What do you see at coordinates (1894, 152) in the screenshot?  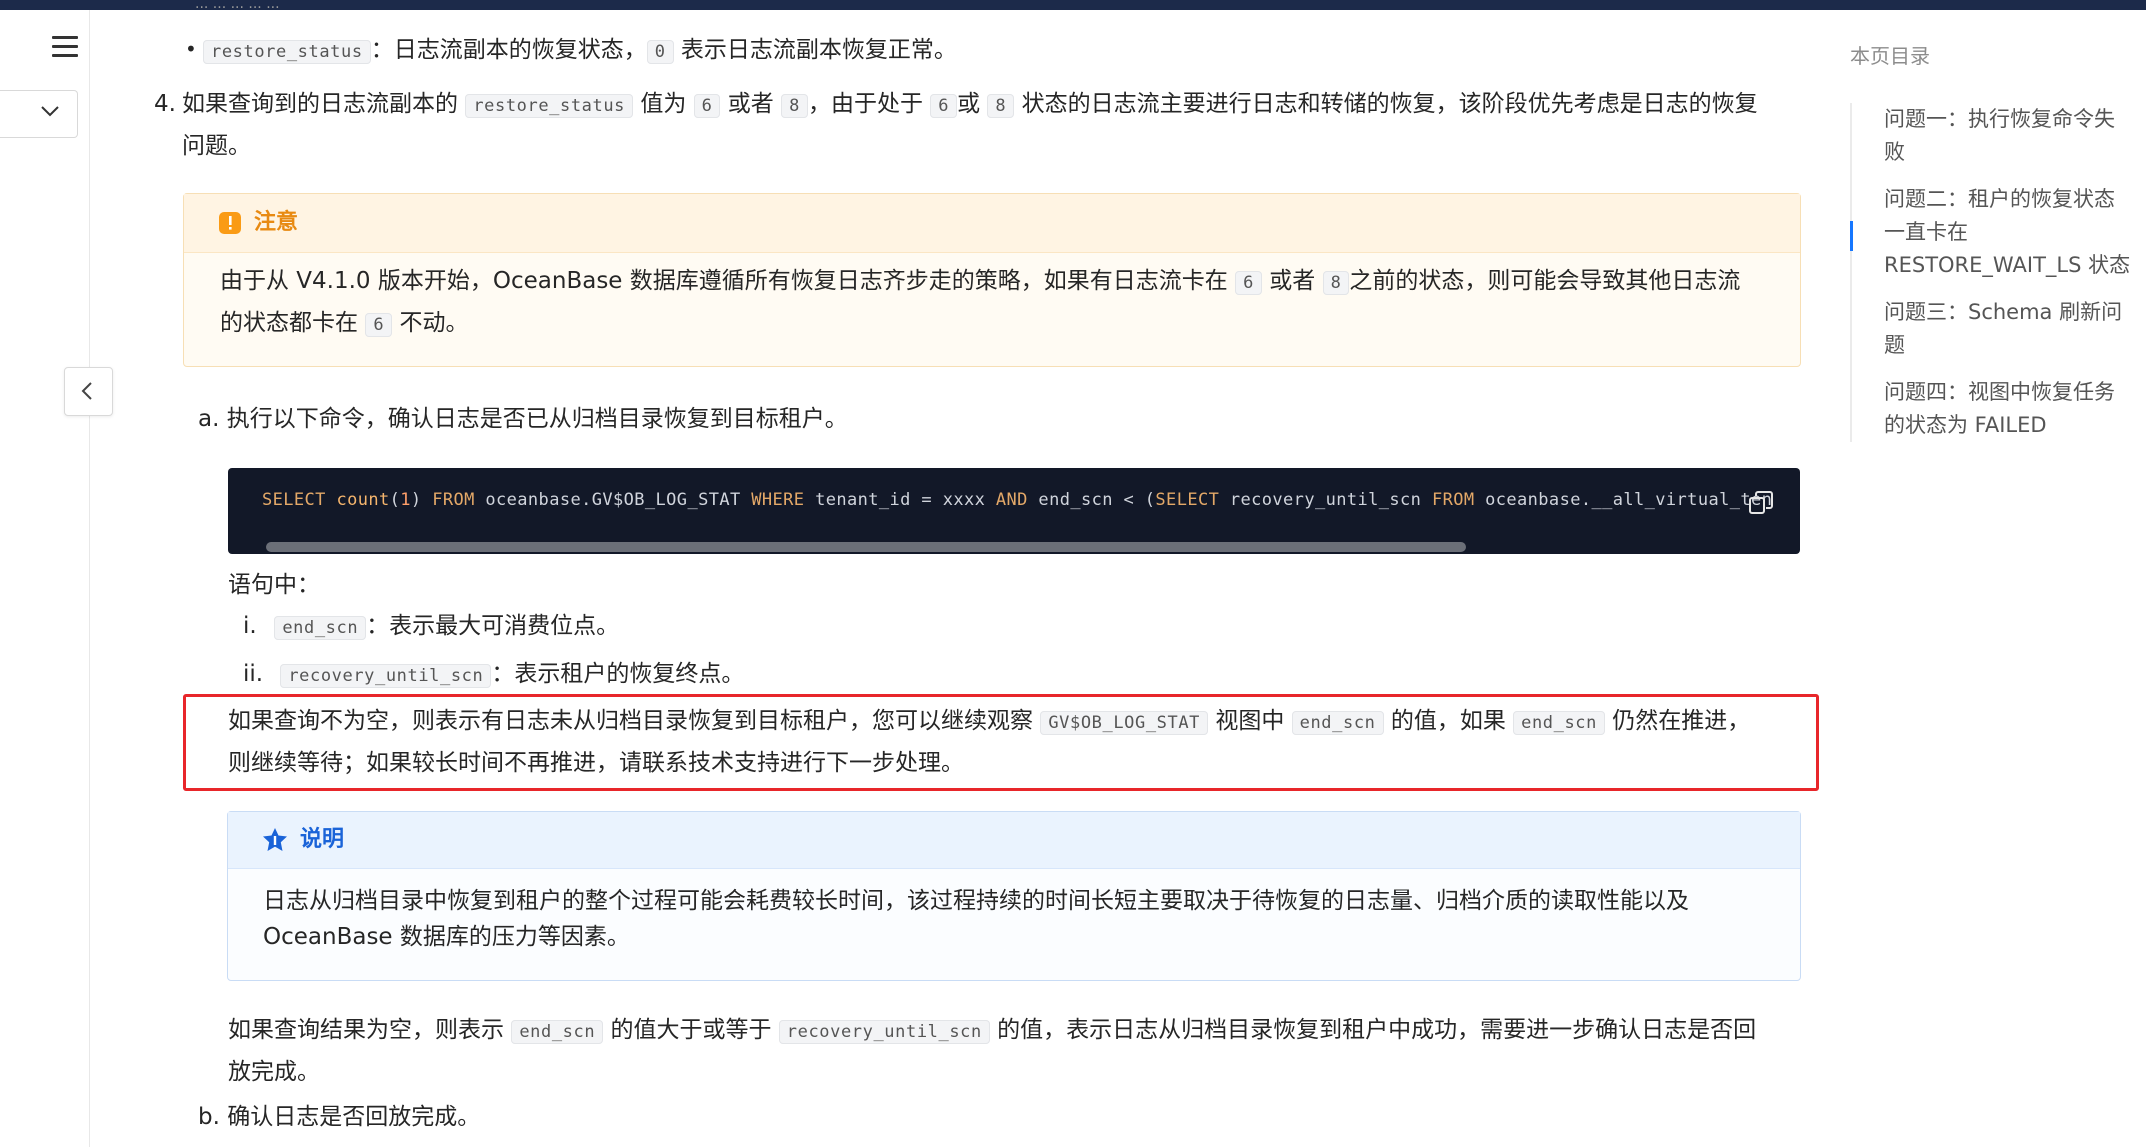 I see `toc-item-label: 败` at bounding box center [1894, 152].